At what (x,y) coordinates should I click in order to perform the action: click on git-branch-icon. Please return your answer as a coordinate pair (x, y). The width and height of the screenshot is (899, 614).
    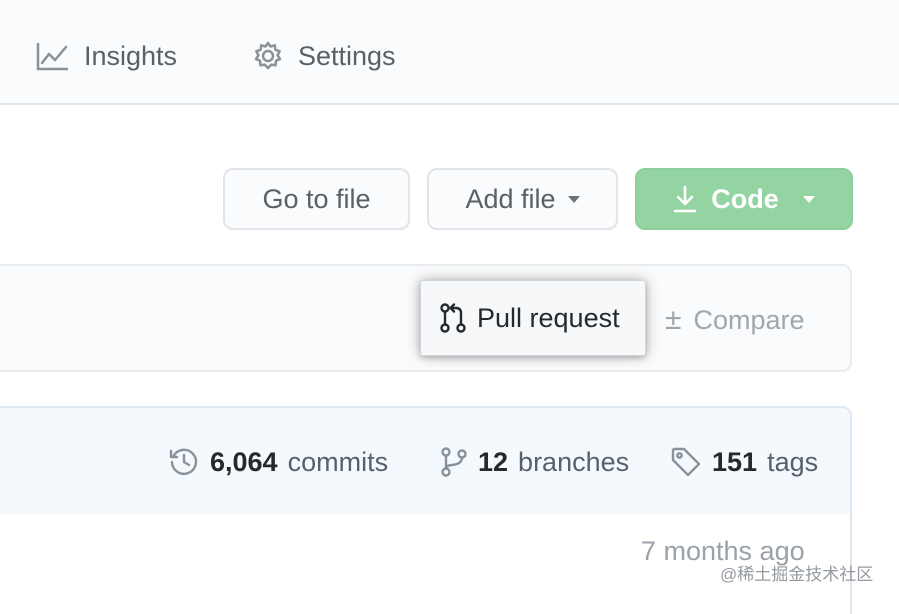
    Looking at the image, I should click on (454, 462).